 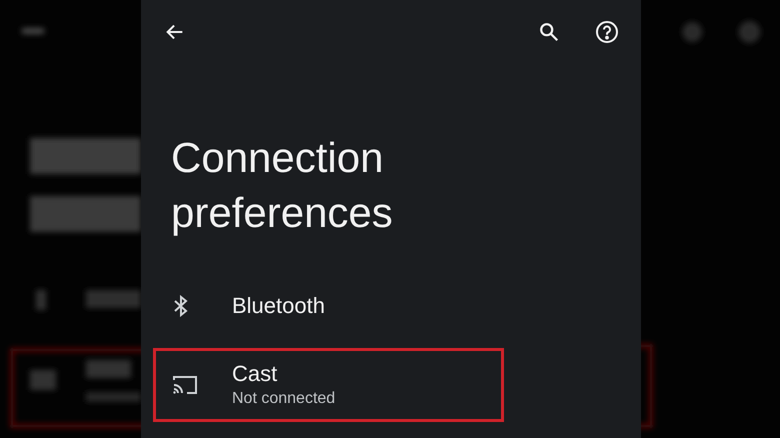 I want to click on page-title: Connection preferences, so click(x=282, y=185).